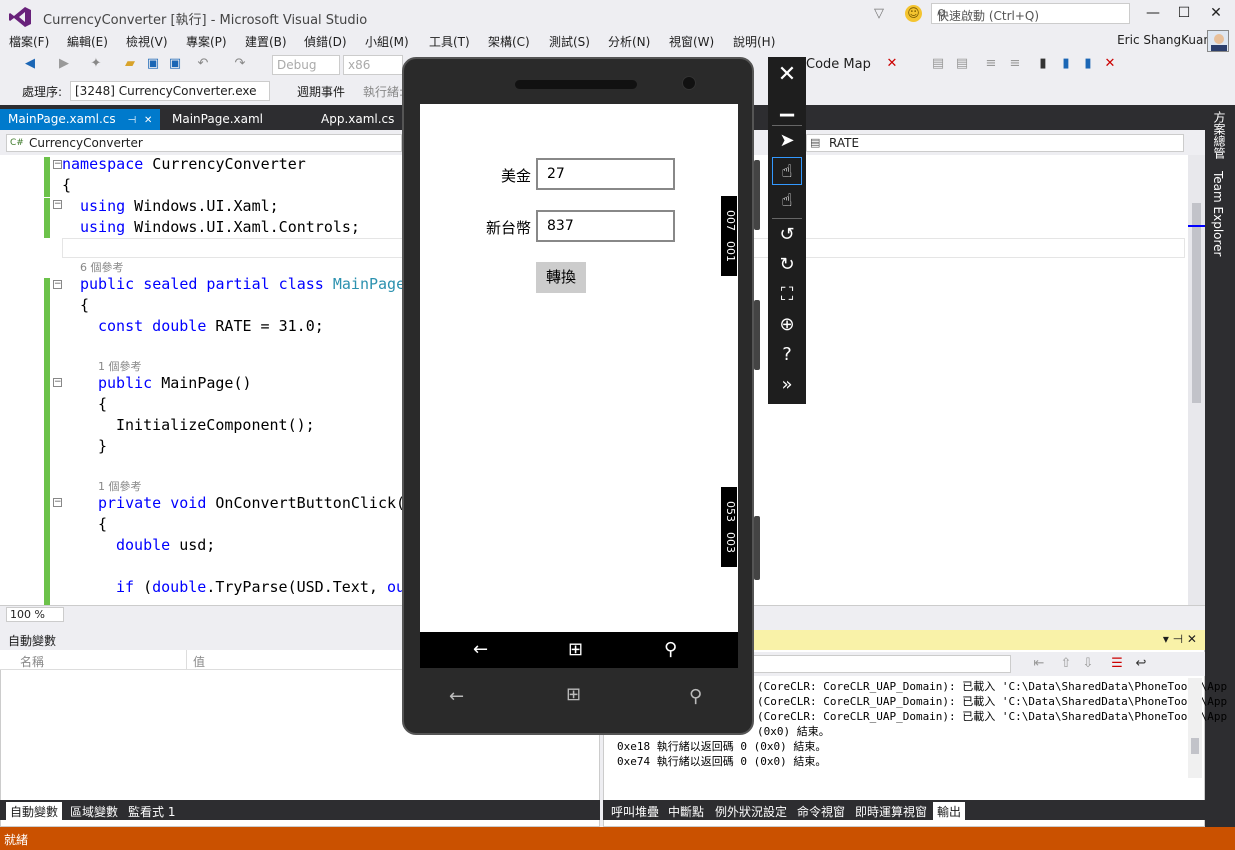  I want to click on member-navigation-select: ▤ RATE, so click(995, 143).